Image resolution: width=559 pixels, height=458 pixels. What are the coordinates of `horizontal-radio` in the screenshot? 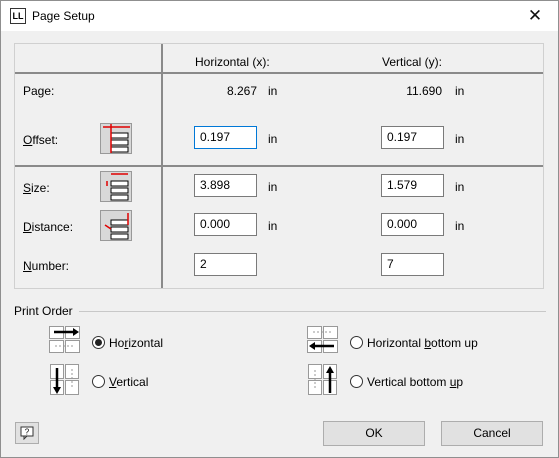 It's located at (98, 342).